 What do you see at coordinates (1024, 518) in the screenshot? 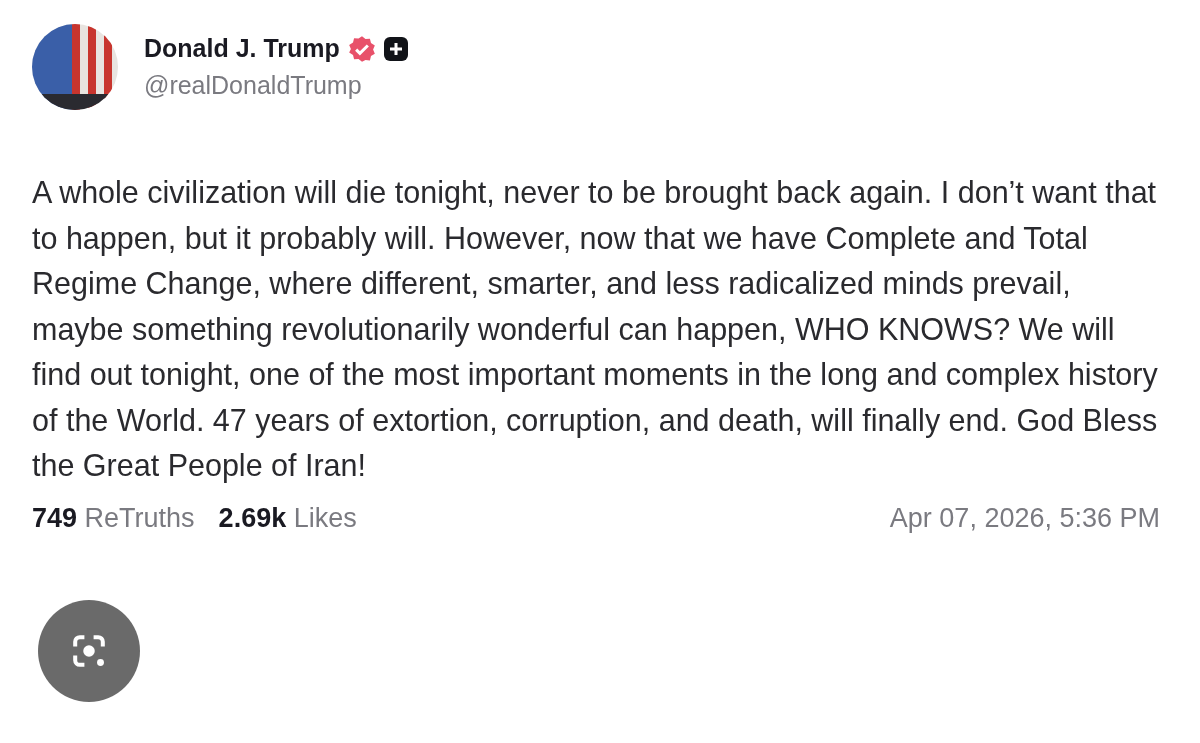
I see `timestamp: Apr 07, 2026, 5:36 PM` at bounding box center [1024, 518].